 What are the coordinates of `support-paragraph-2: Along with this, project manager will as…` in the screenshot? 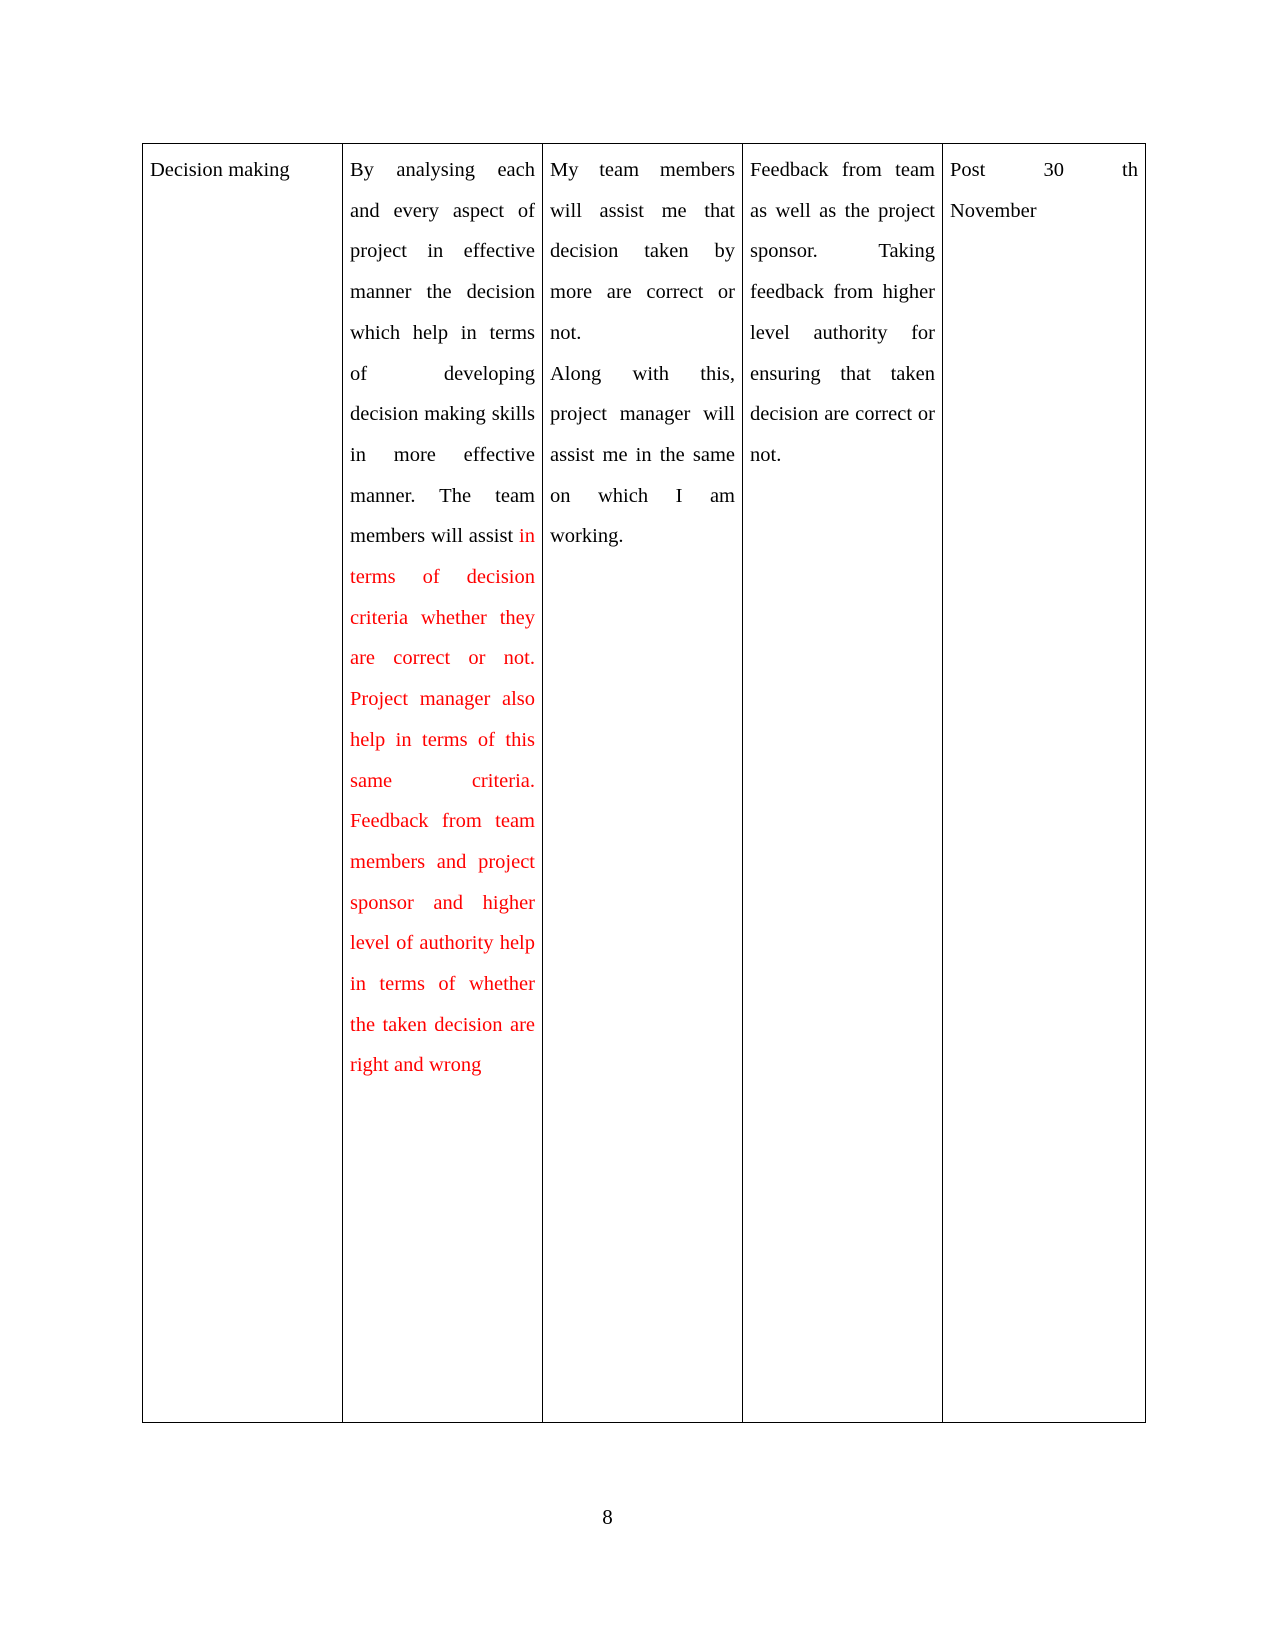 It's located at (642, 455).